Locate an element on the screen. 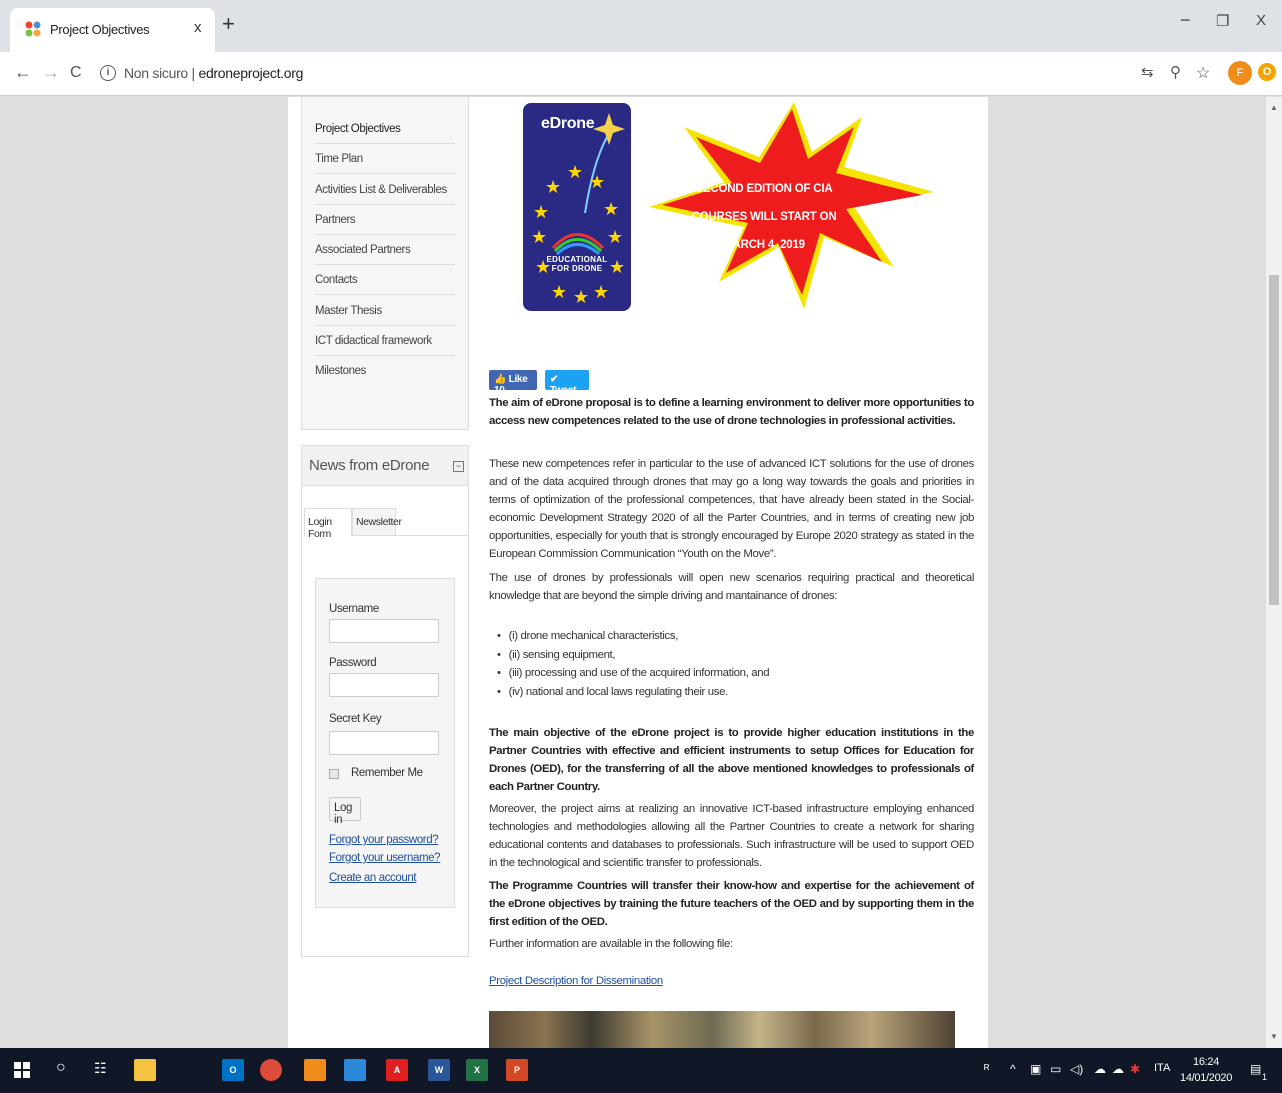 The width and height of the screenshot is (1282, 1093). show-hidden-icons: ^ is located at coordinates (1013, 1069).